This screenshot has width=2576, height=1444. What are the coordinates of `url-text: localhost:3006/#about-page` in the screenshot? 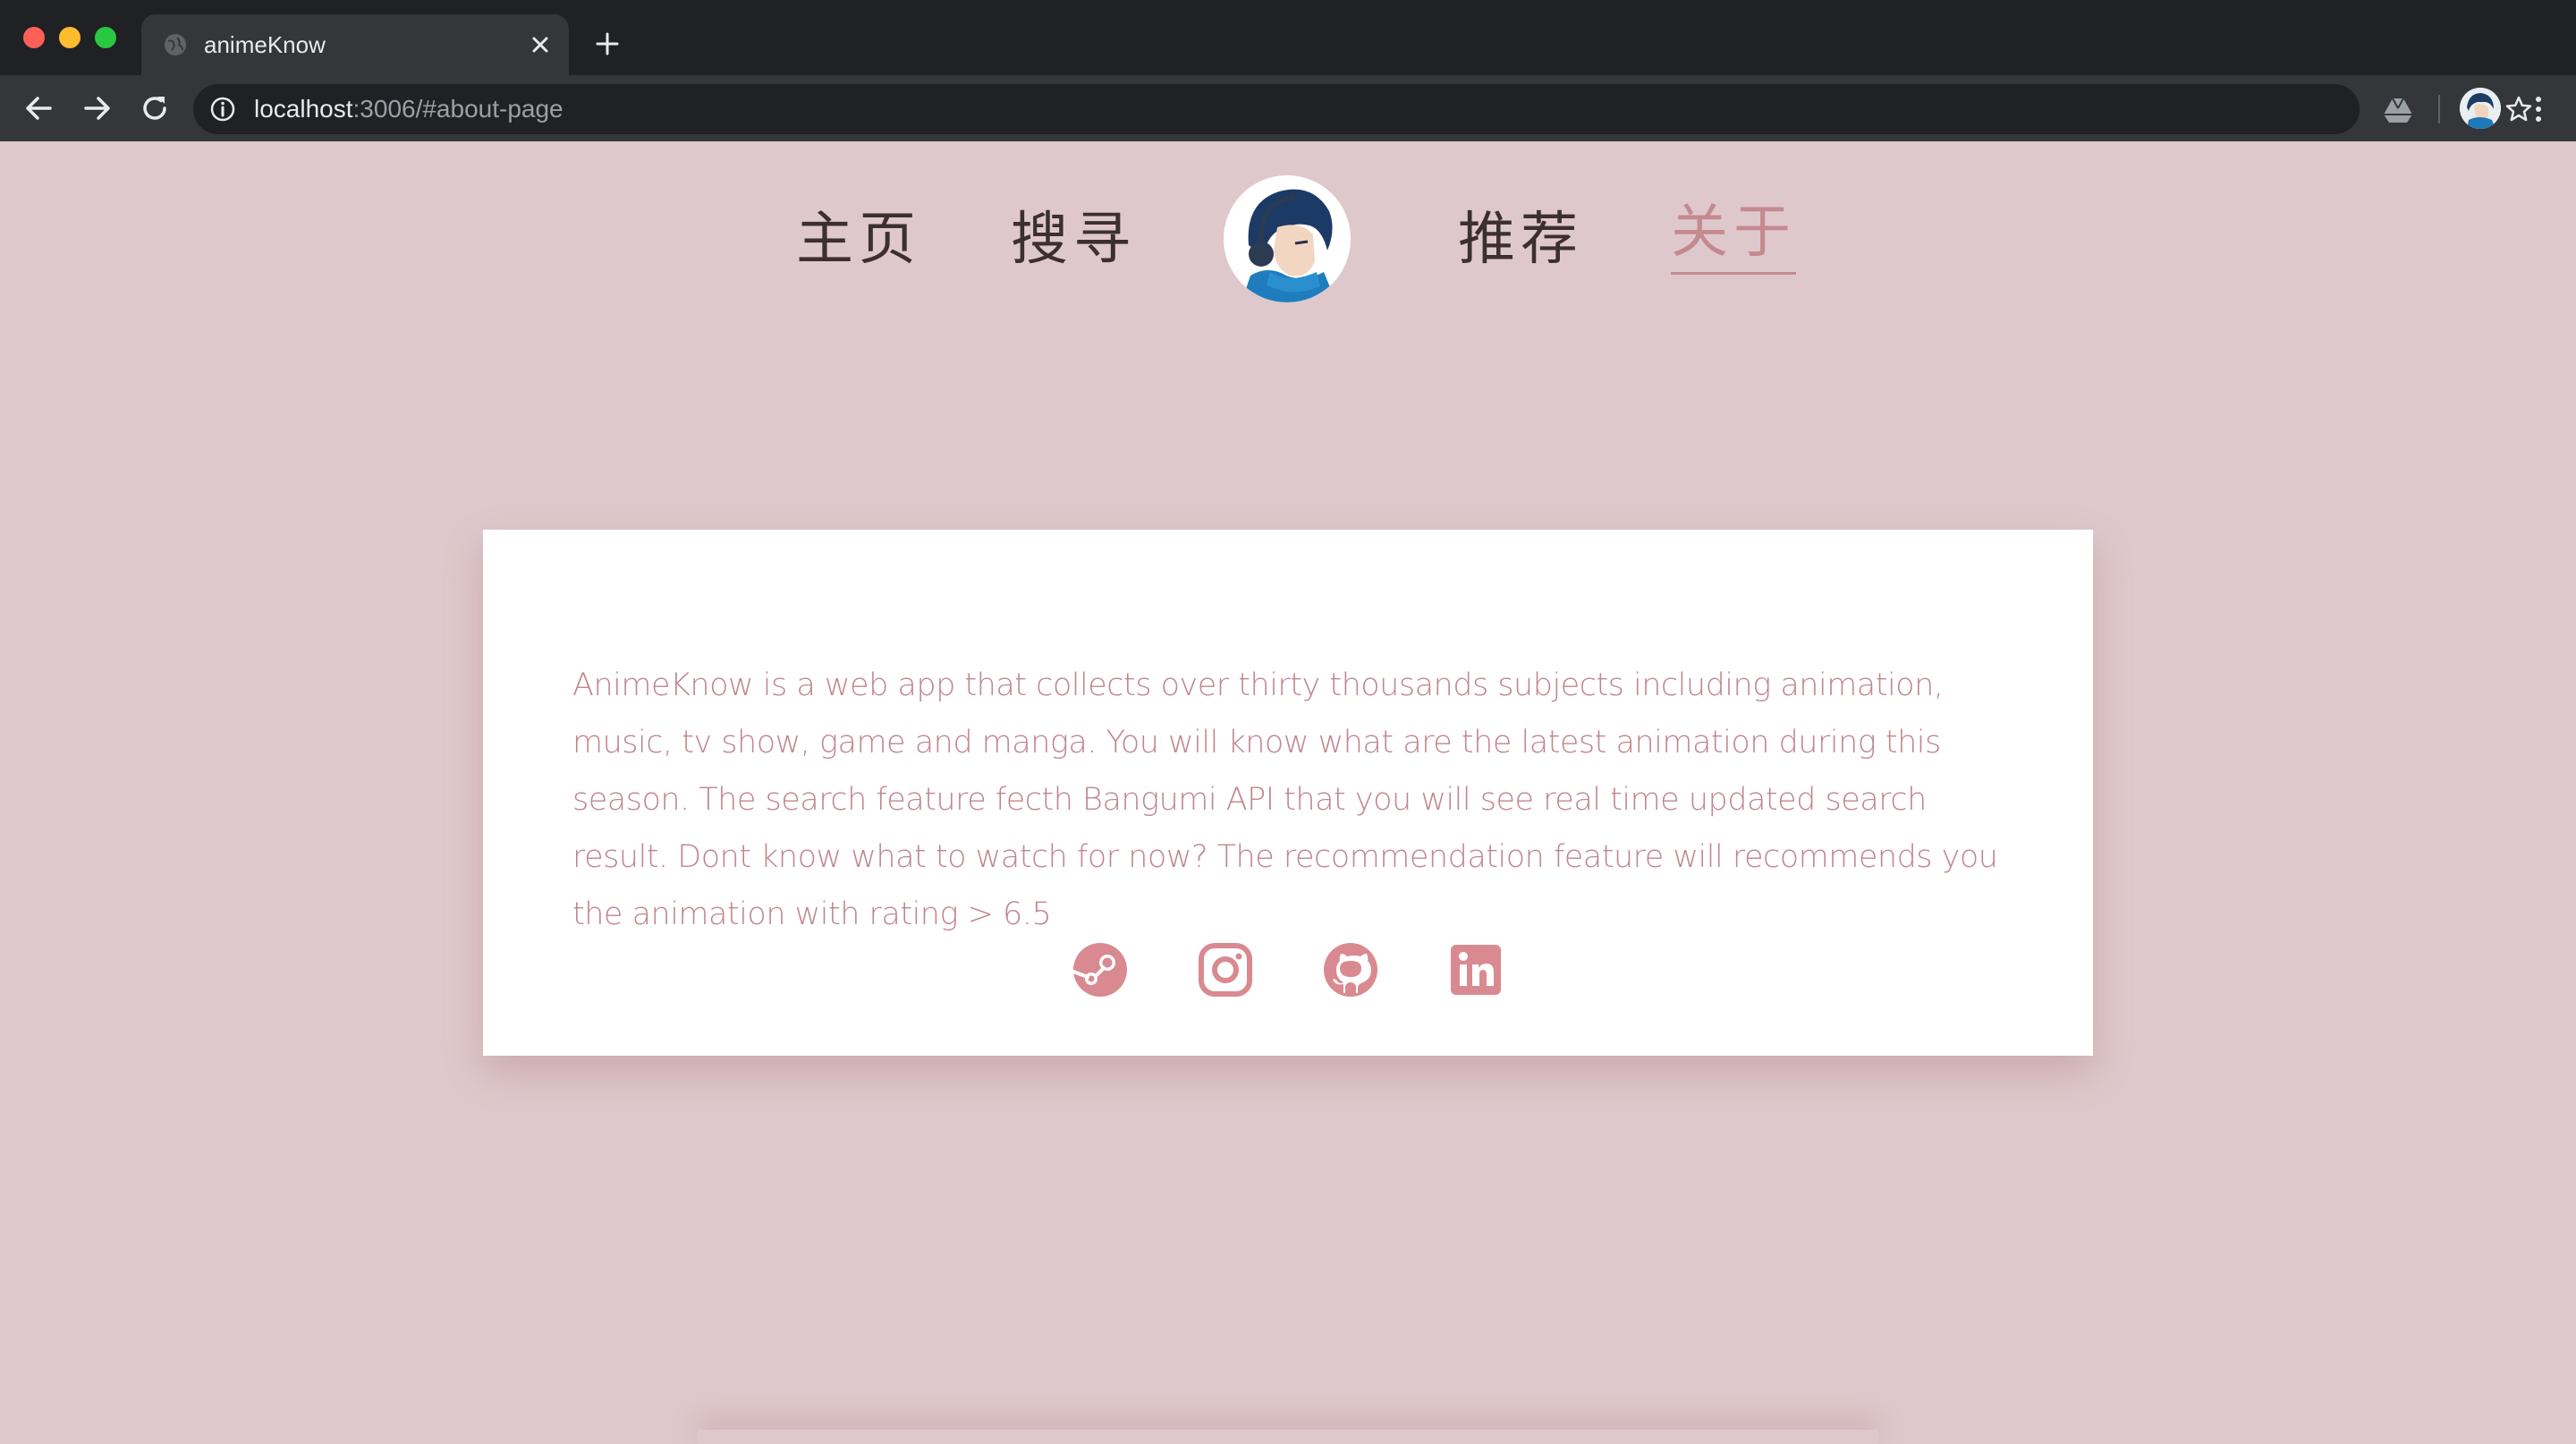 It's located at (409, 109).